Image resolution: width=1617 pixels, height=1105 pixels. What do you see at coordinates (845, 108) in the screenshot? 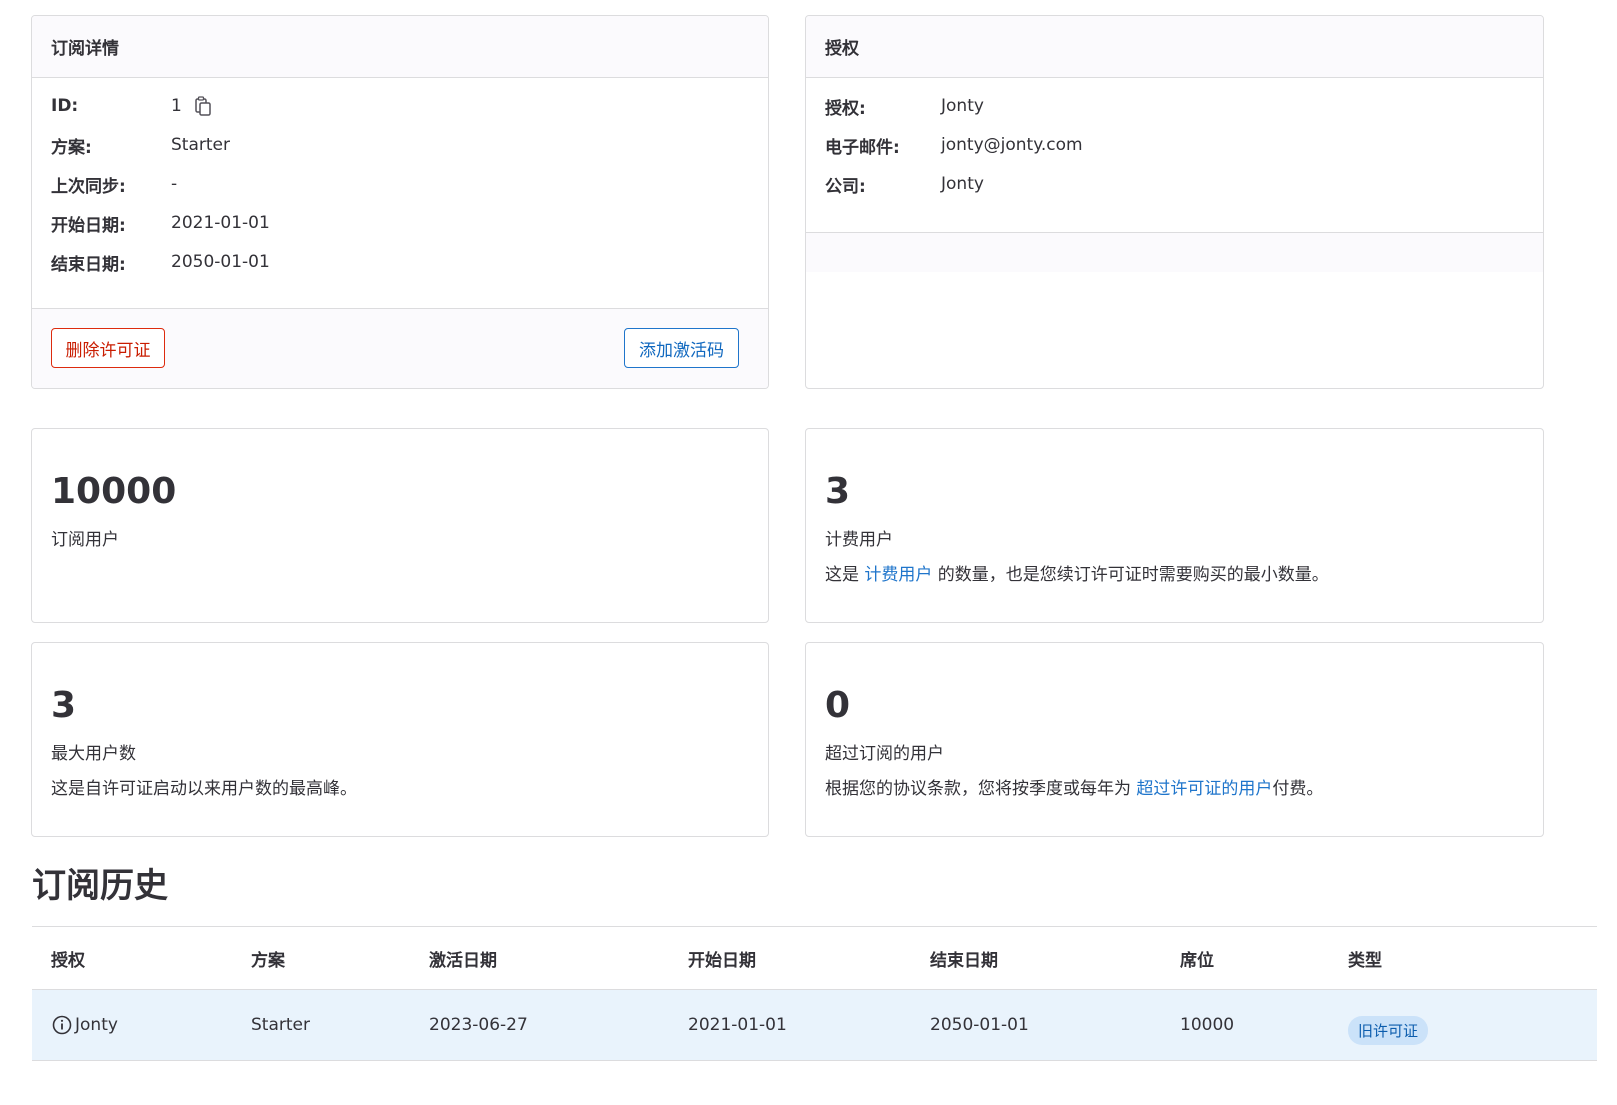
I see `detail-label: 授权:` at bounding box center [845, 108].